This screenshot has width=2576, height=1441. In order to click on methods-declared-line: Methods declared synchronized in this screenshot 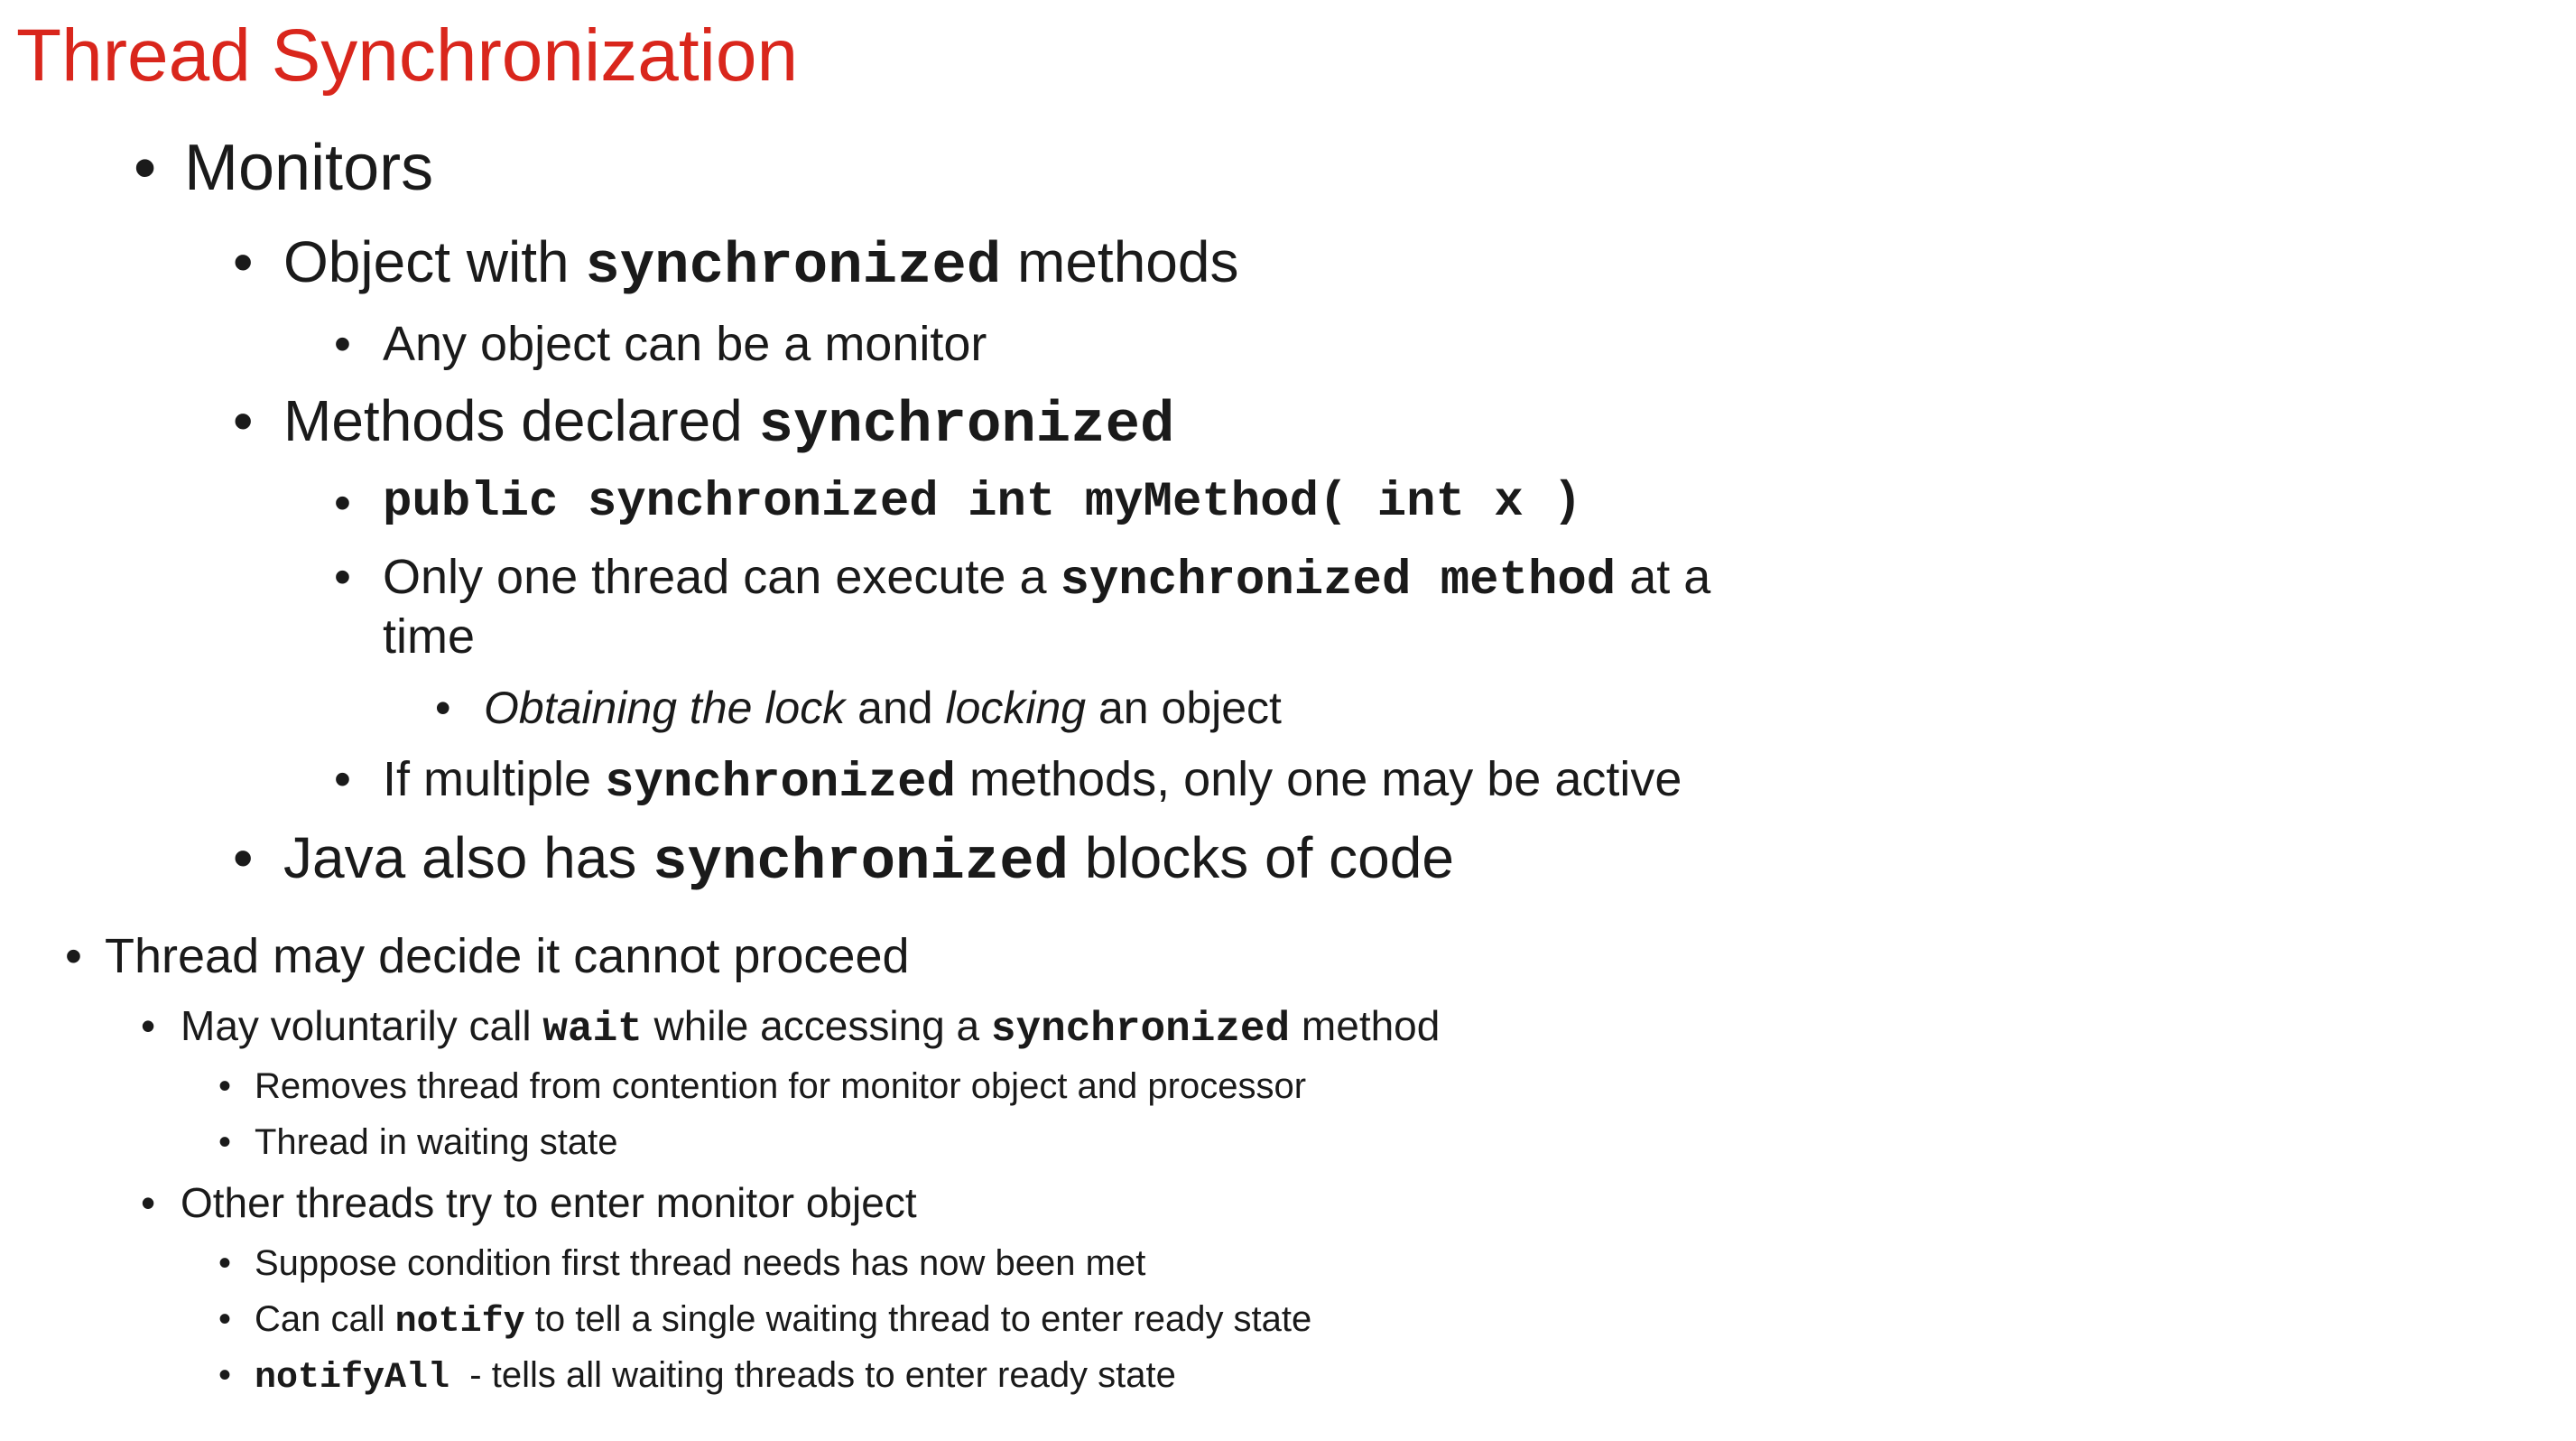, I will do `click(728, 423)`.